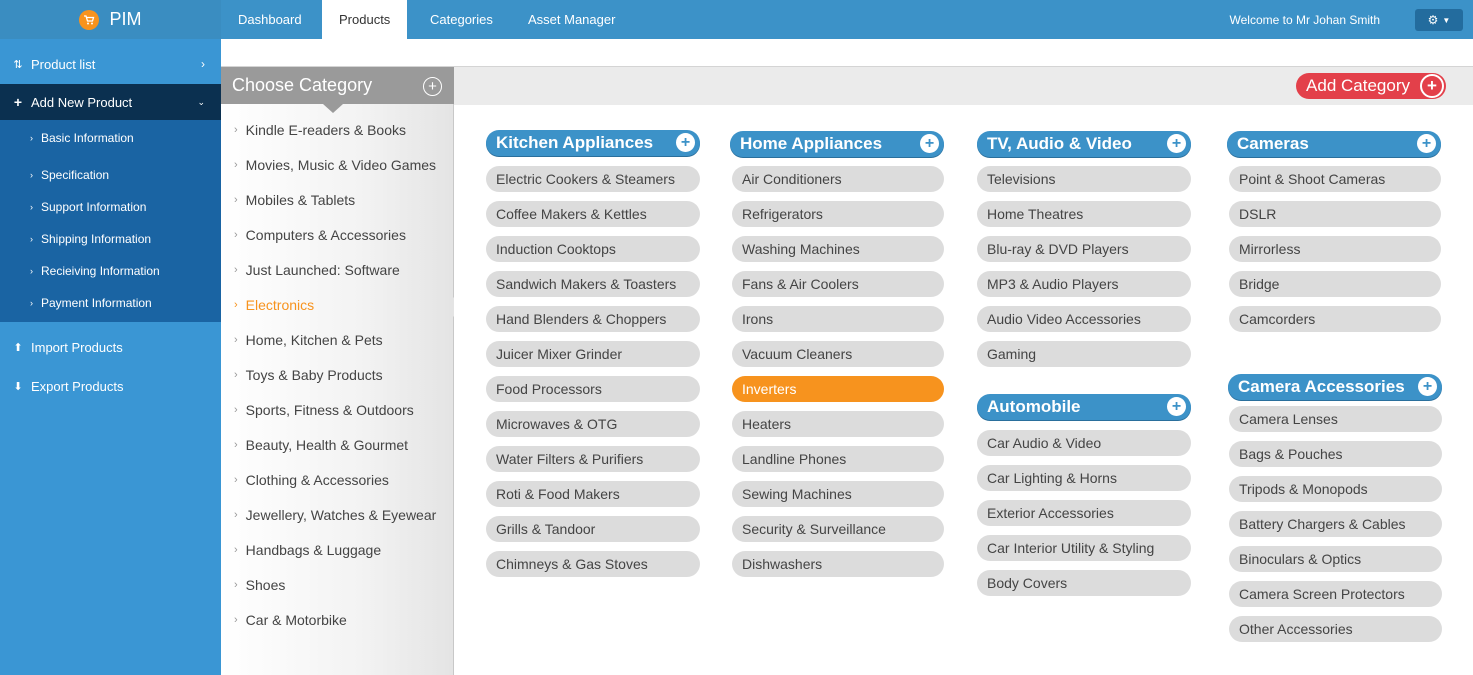 The image size is (1473, 675). What do you see at coordinates (593, 354) in the screenshot?
I see `subcategory-juicer-mixer-grinder: Juicer Mixer Grinder` at bounding box center [593, 354].